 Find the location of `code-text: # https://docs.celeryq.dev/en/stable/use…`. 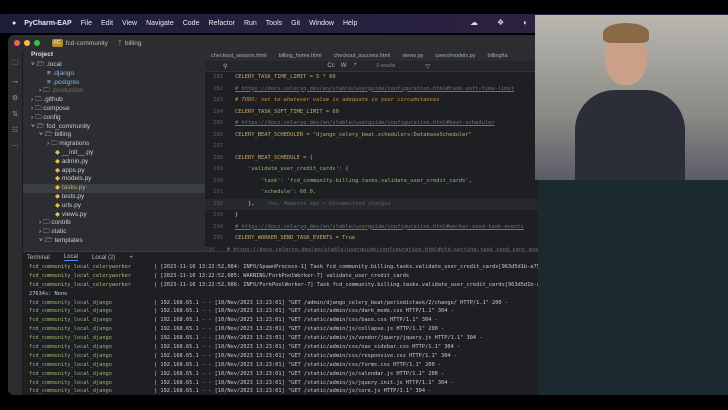

code-text: # https://docs.celeryq.dev/en/stable/use… is located at coordinates (375, 88).